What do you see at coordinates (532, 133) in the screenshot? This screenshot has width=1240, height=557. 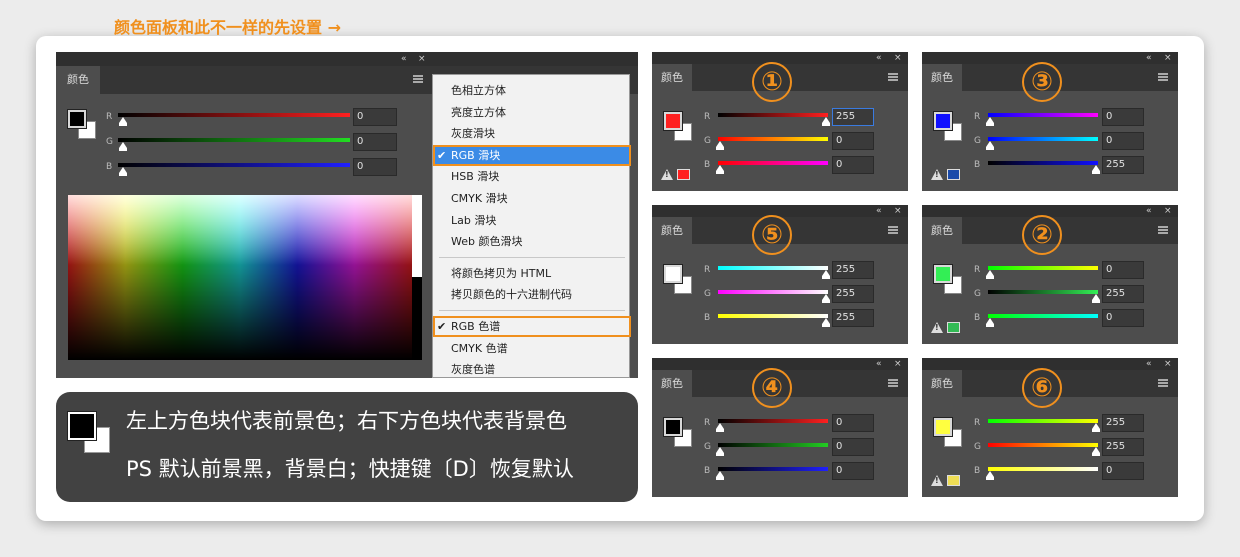 I see `menu-item: 灰度滑块` at bounding box center [532, 133].